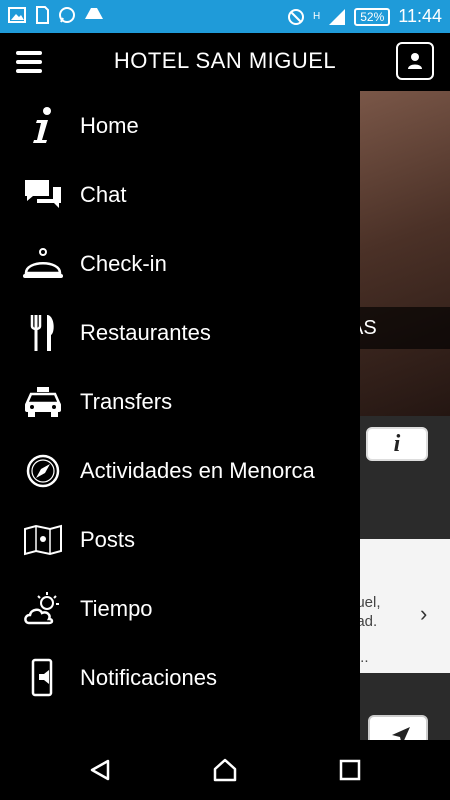  I want to click on status-bar: H 52% 11:44, so click(225, 16).